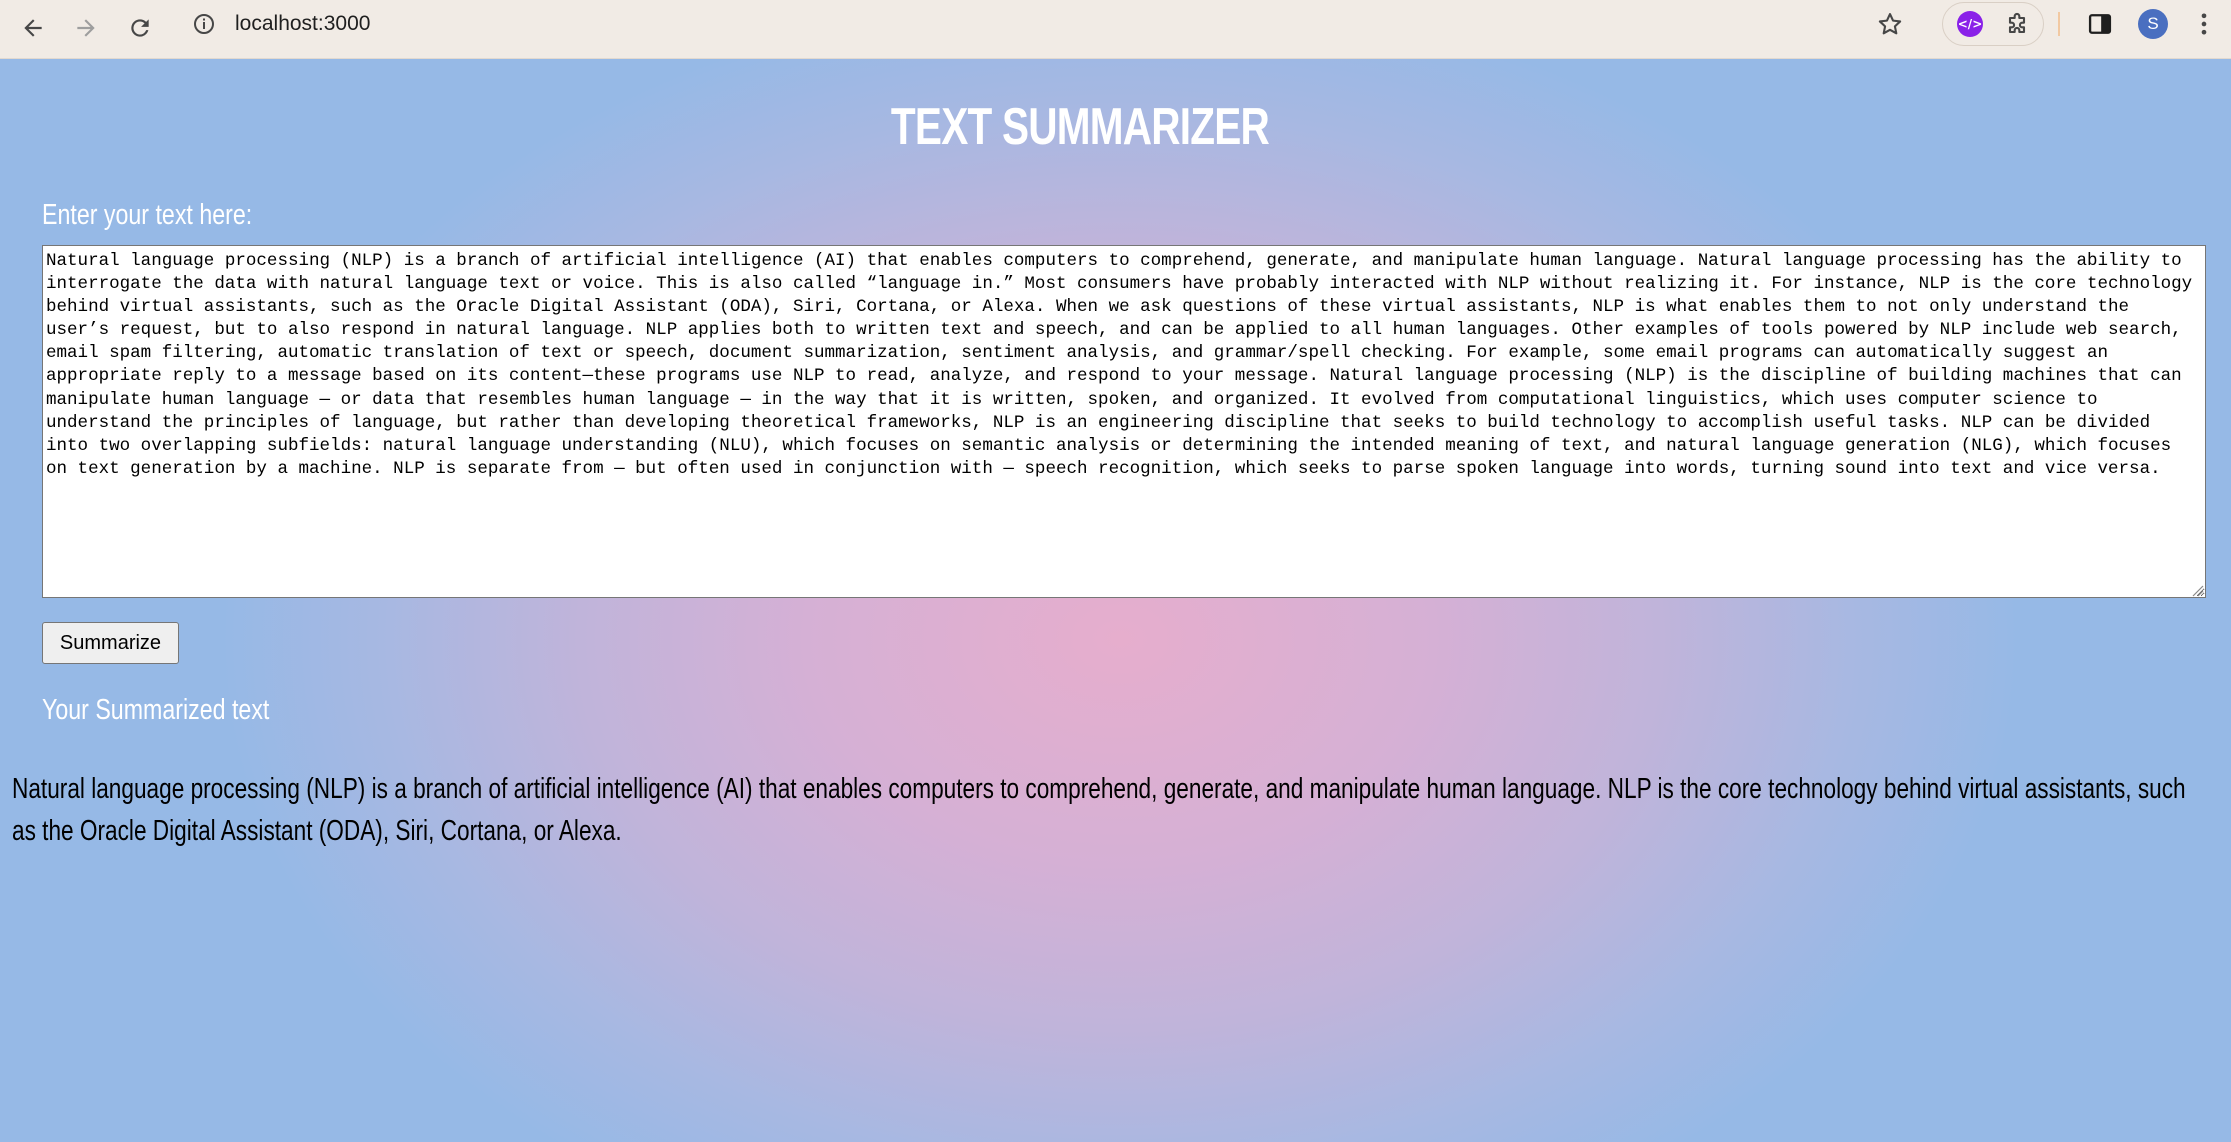 Image resolution: width=2231 pixels, height=1142 pixels. Describe the element at coordinates (1993, 24) in the screenshot. I see `extensions-group: </>` at that location.